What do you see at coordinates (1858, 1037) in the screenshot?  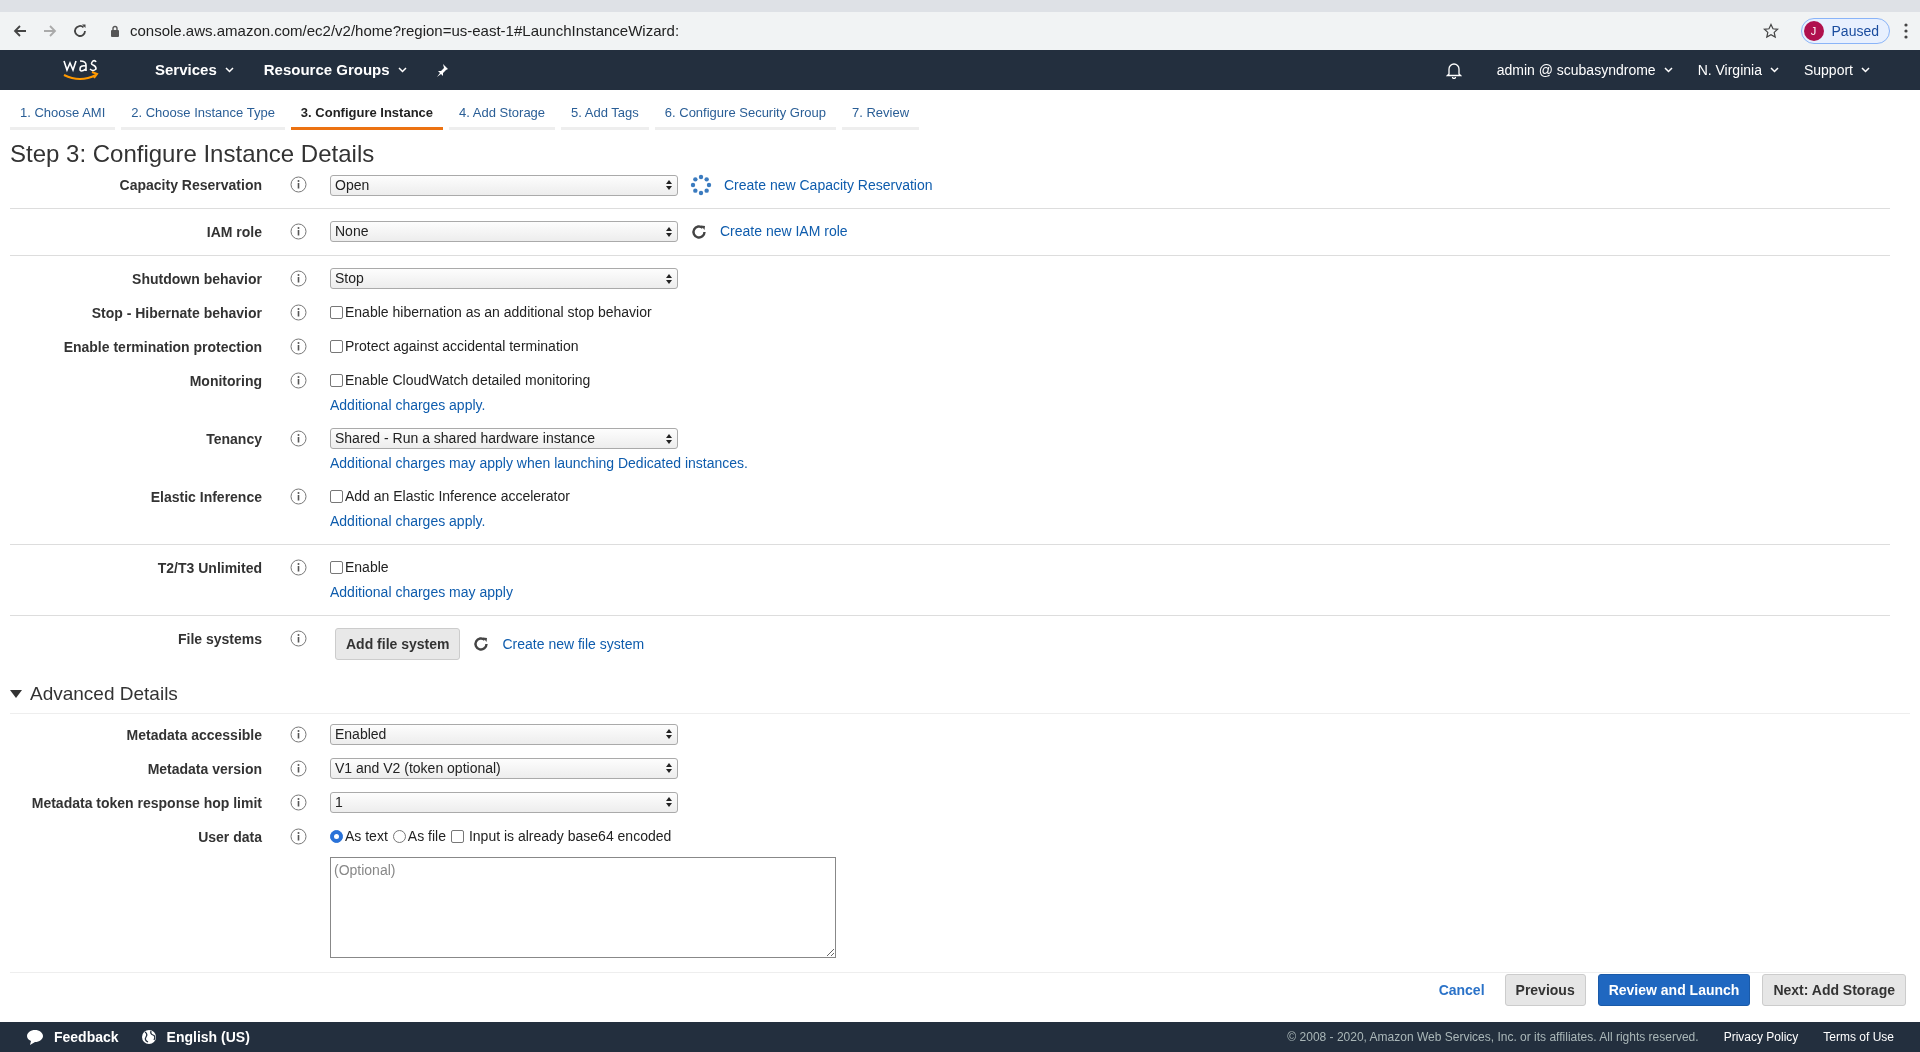 I see `footer-link: Terms of Use` at bounding box center [1858, 1037].